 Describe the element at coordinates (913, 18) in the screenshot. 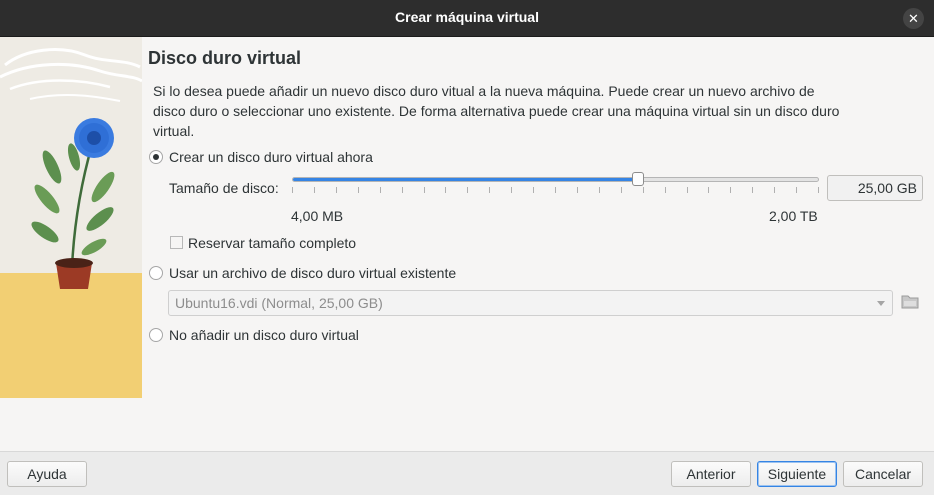

I see `close-icon: ✕` at that location.